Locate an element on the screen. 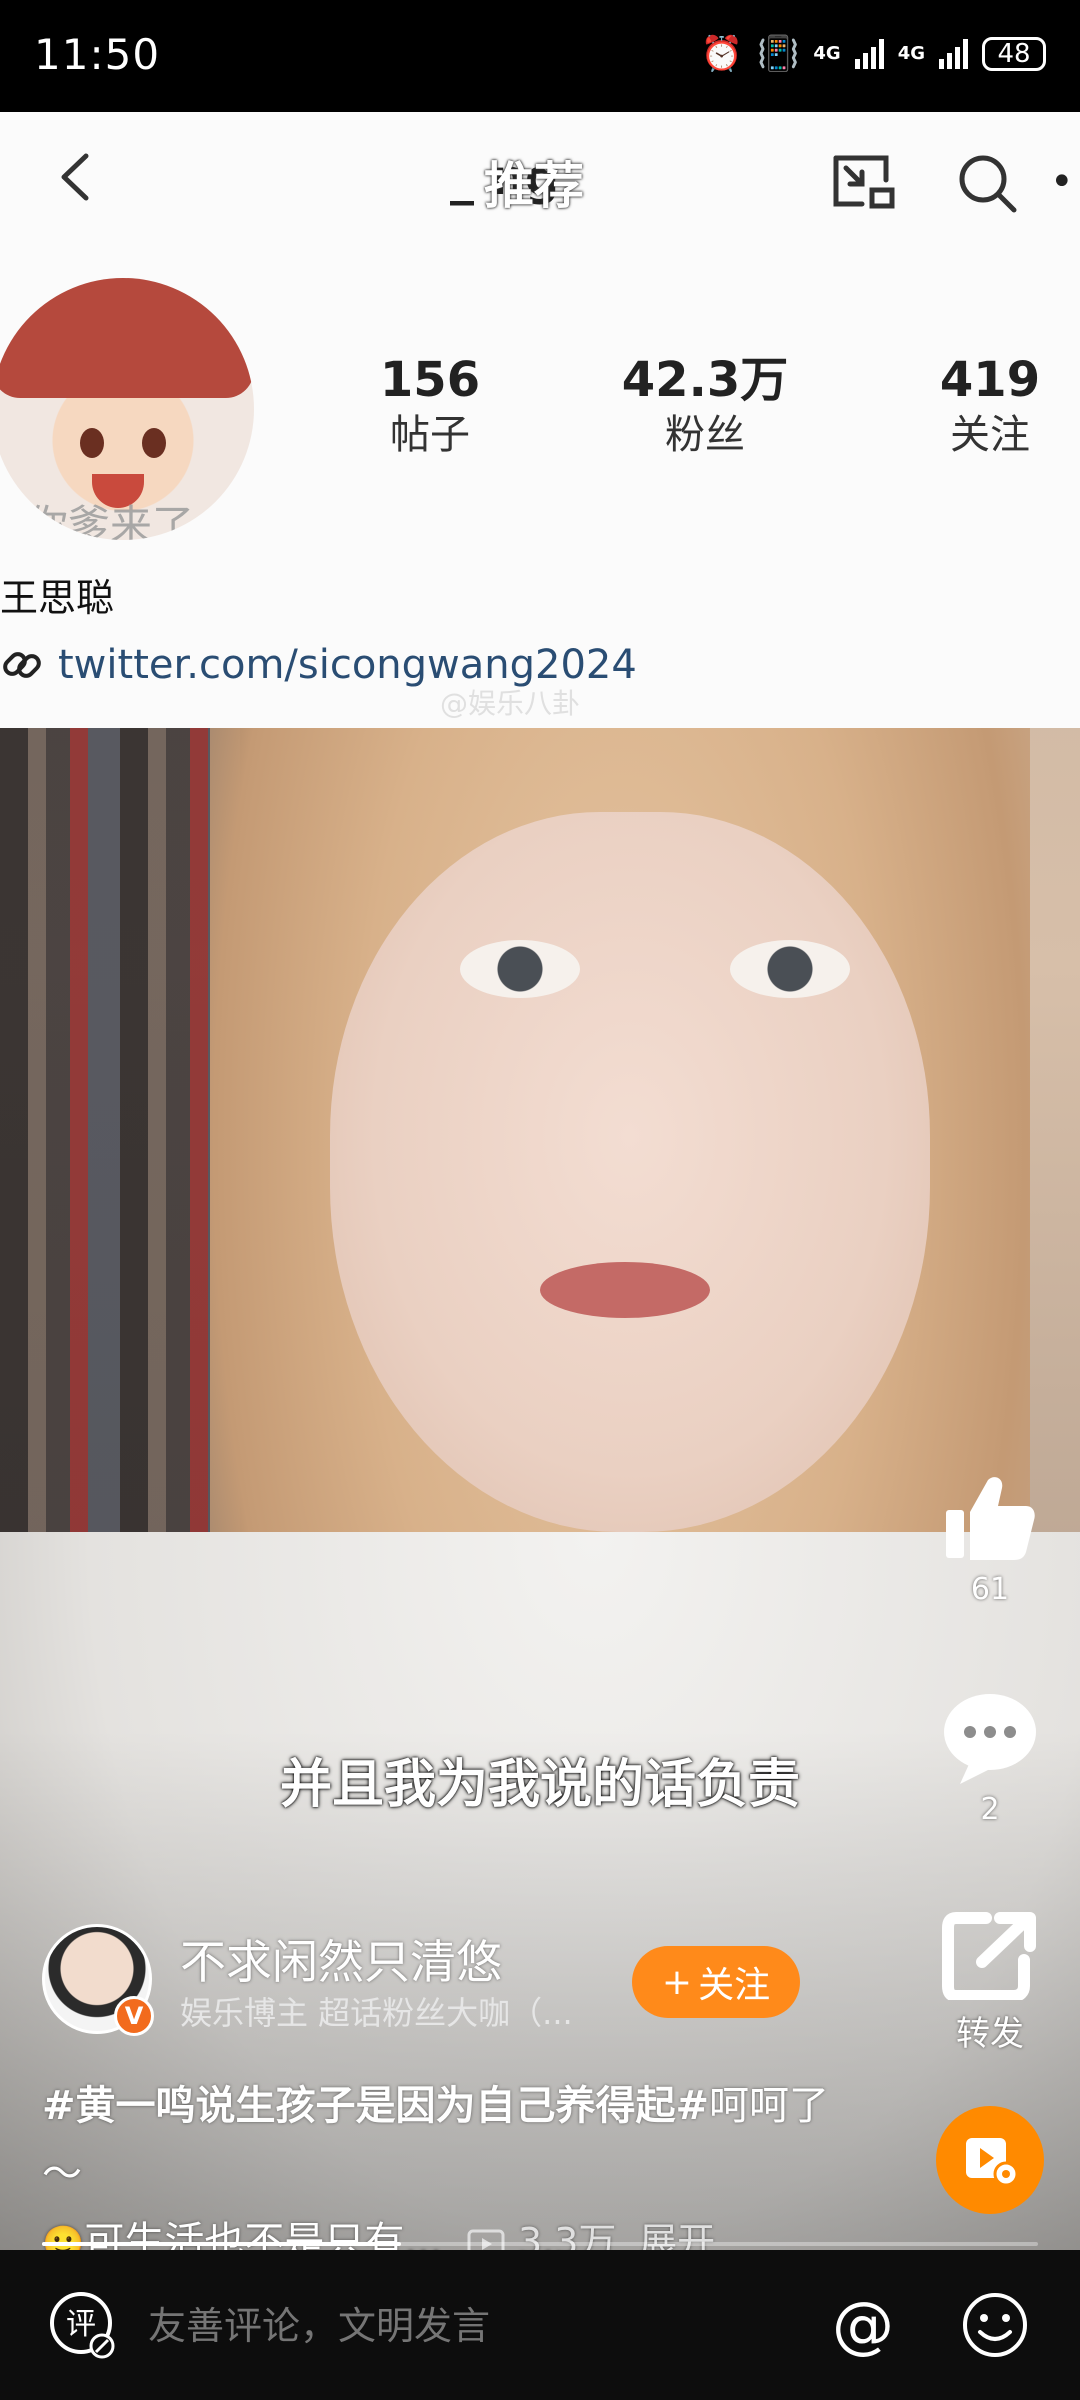 This screenshot has height=2400, width=1080. signal-icon is located at coordinates (869, 54).